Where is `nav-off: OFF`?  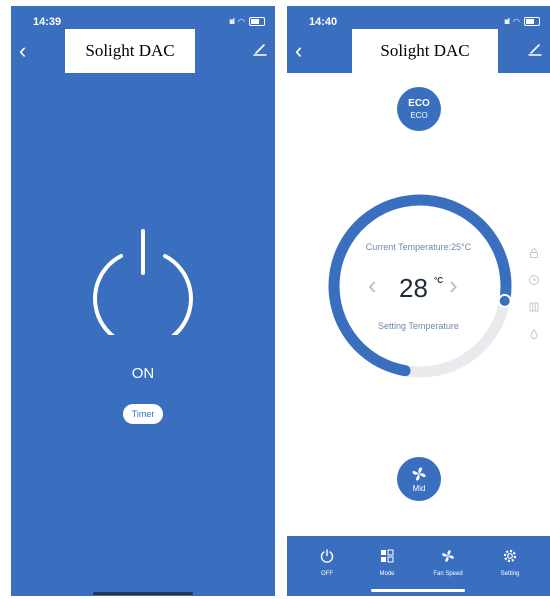
nav-off: OFF is located at coordinates (327, 562).